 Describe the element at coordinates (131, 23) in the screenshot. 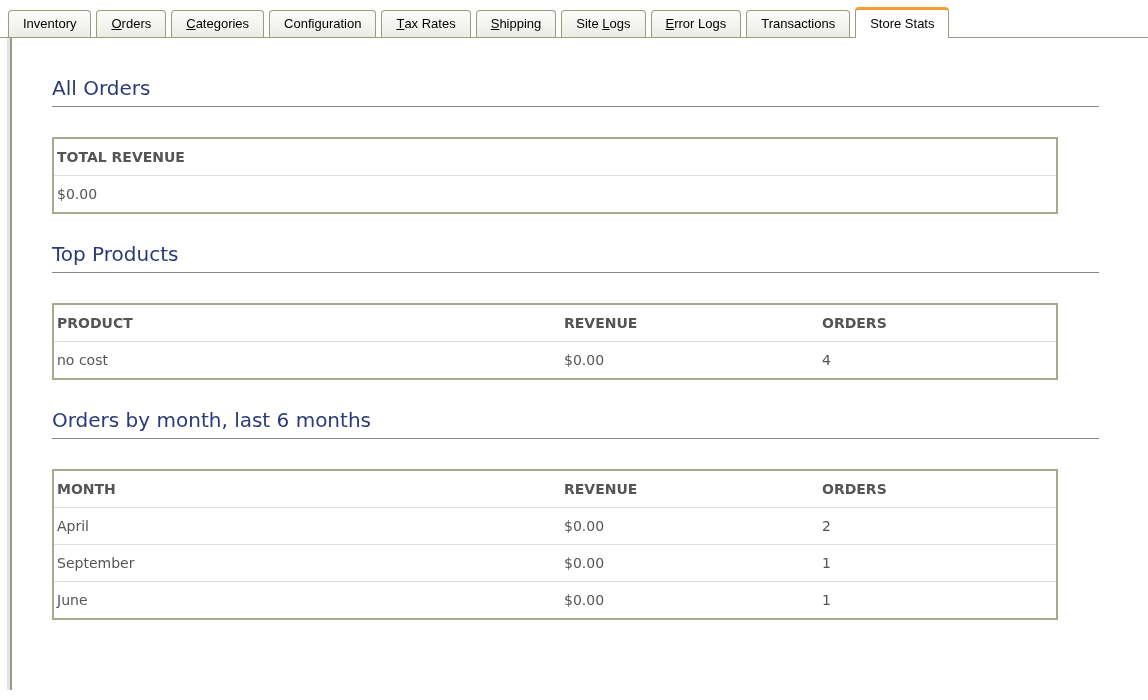

I see `tab: Orders` at that location.